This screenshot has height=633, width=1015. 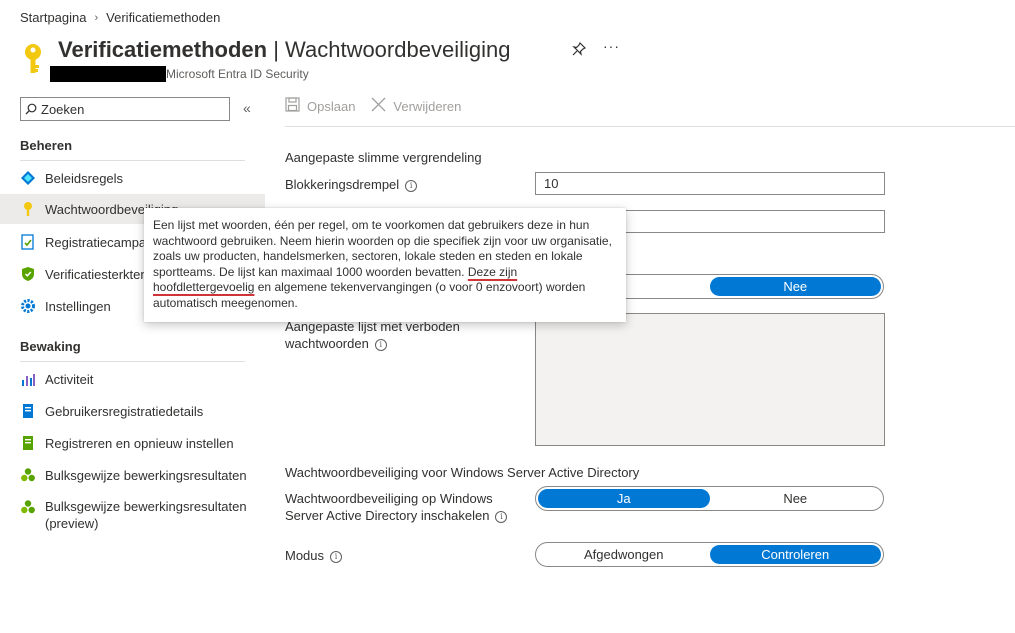 What do you see at coordinates (28, 507) in the screenshot?
I see `bulk-preview-icon` at bounding box center [28, 507].